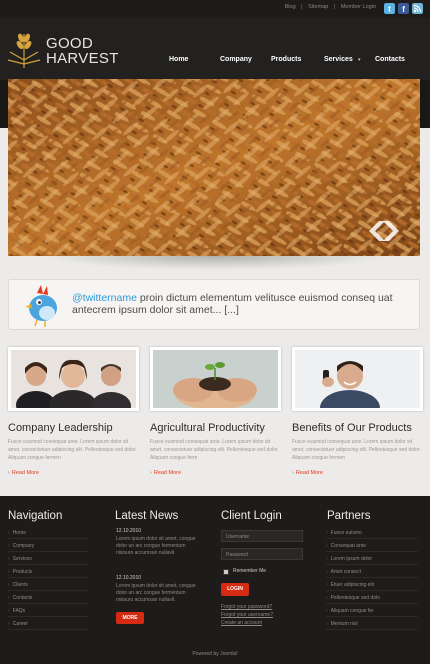 The image size is (430, 664). What do you see at coordinates (417, 8) in the screenshot?
I see `rss-icon` at bounding box center [417, 8].